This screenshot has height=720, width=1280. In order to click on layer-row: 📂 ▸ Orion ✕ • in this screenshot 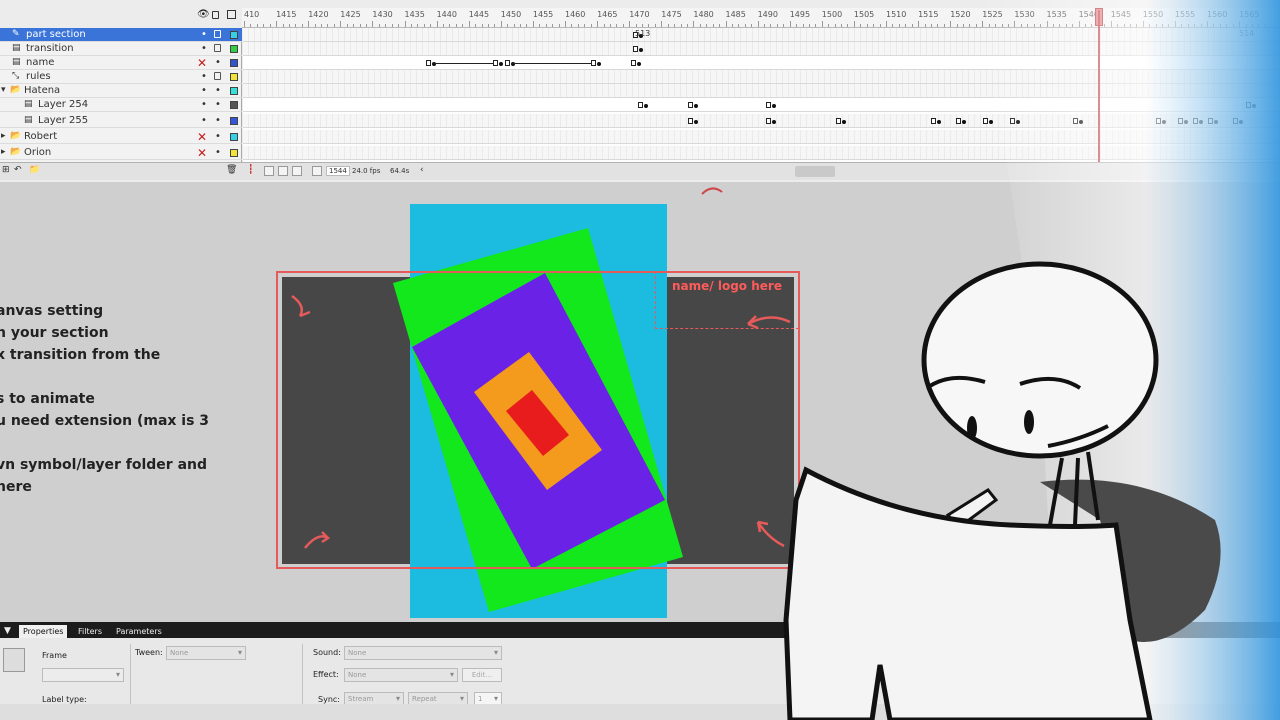, I will do `click(121, 153)`.